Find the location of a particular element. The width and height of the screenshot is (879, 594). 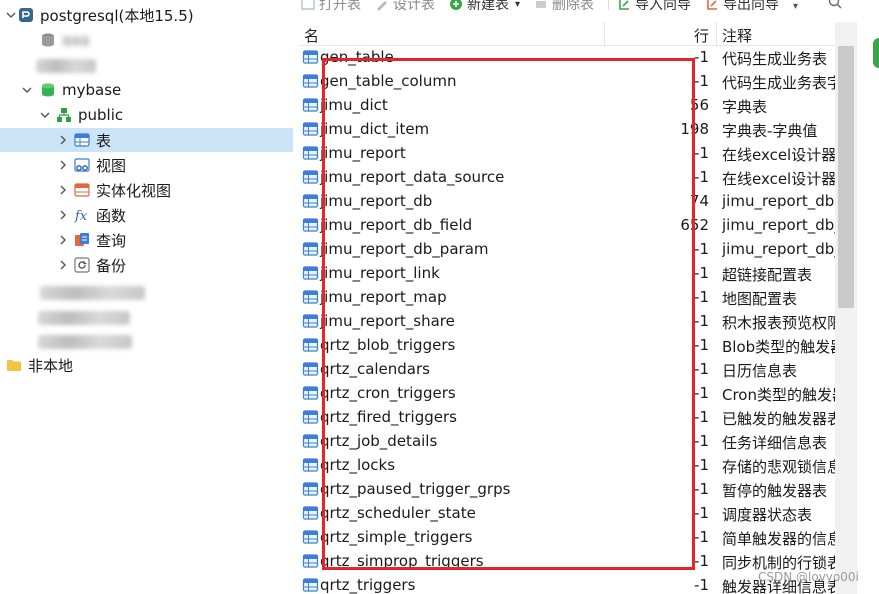

table-header: 名 行 注释 is located at coordinates (566, 34).